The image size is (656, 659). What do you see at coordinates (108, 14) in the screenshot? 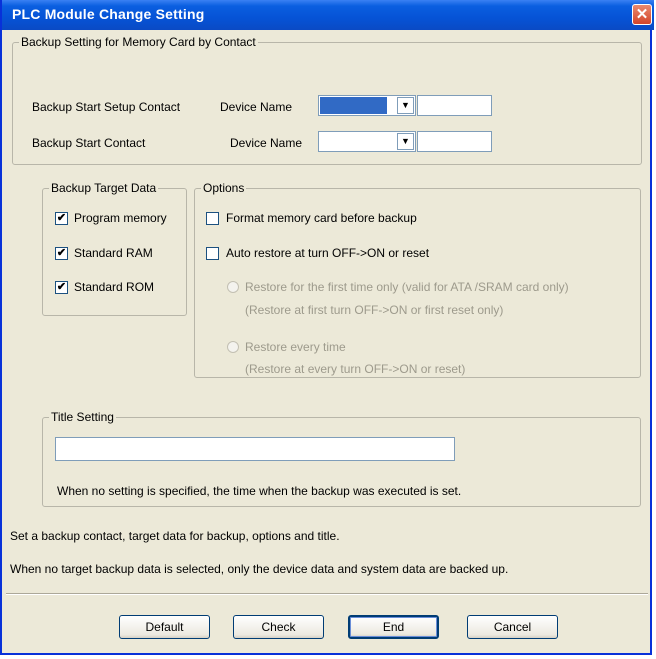
I see `window-title: PLC Module Change Setting` at bounding box center [108, 14].